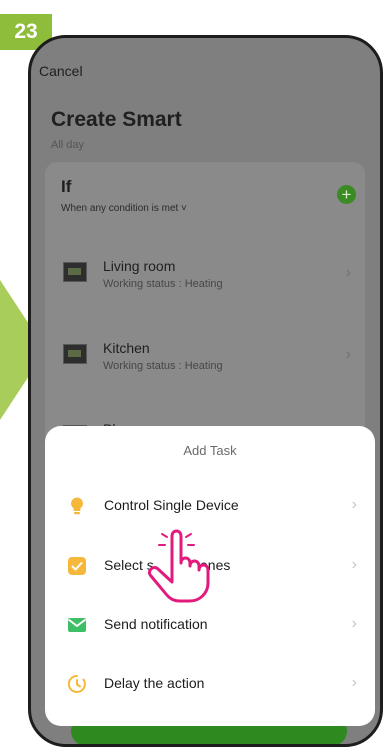  What do you see at coordinates (154, 683) in the screenshot?
I see `task-label: Delay the action` at bounding box center [154, 683].